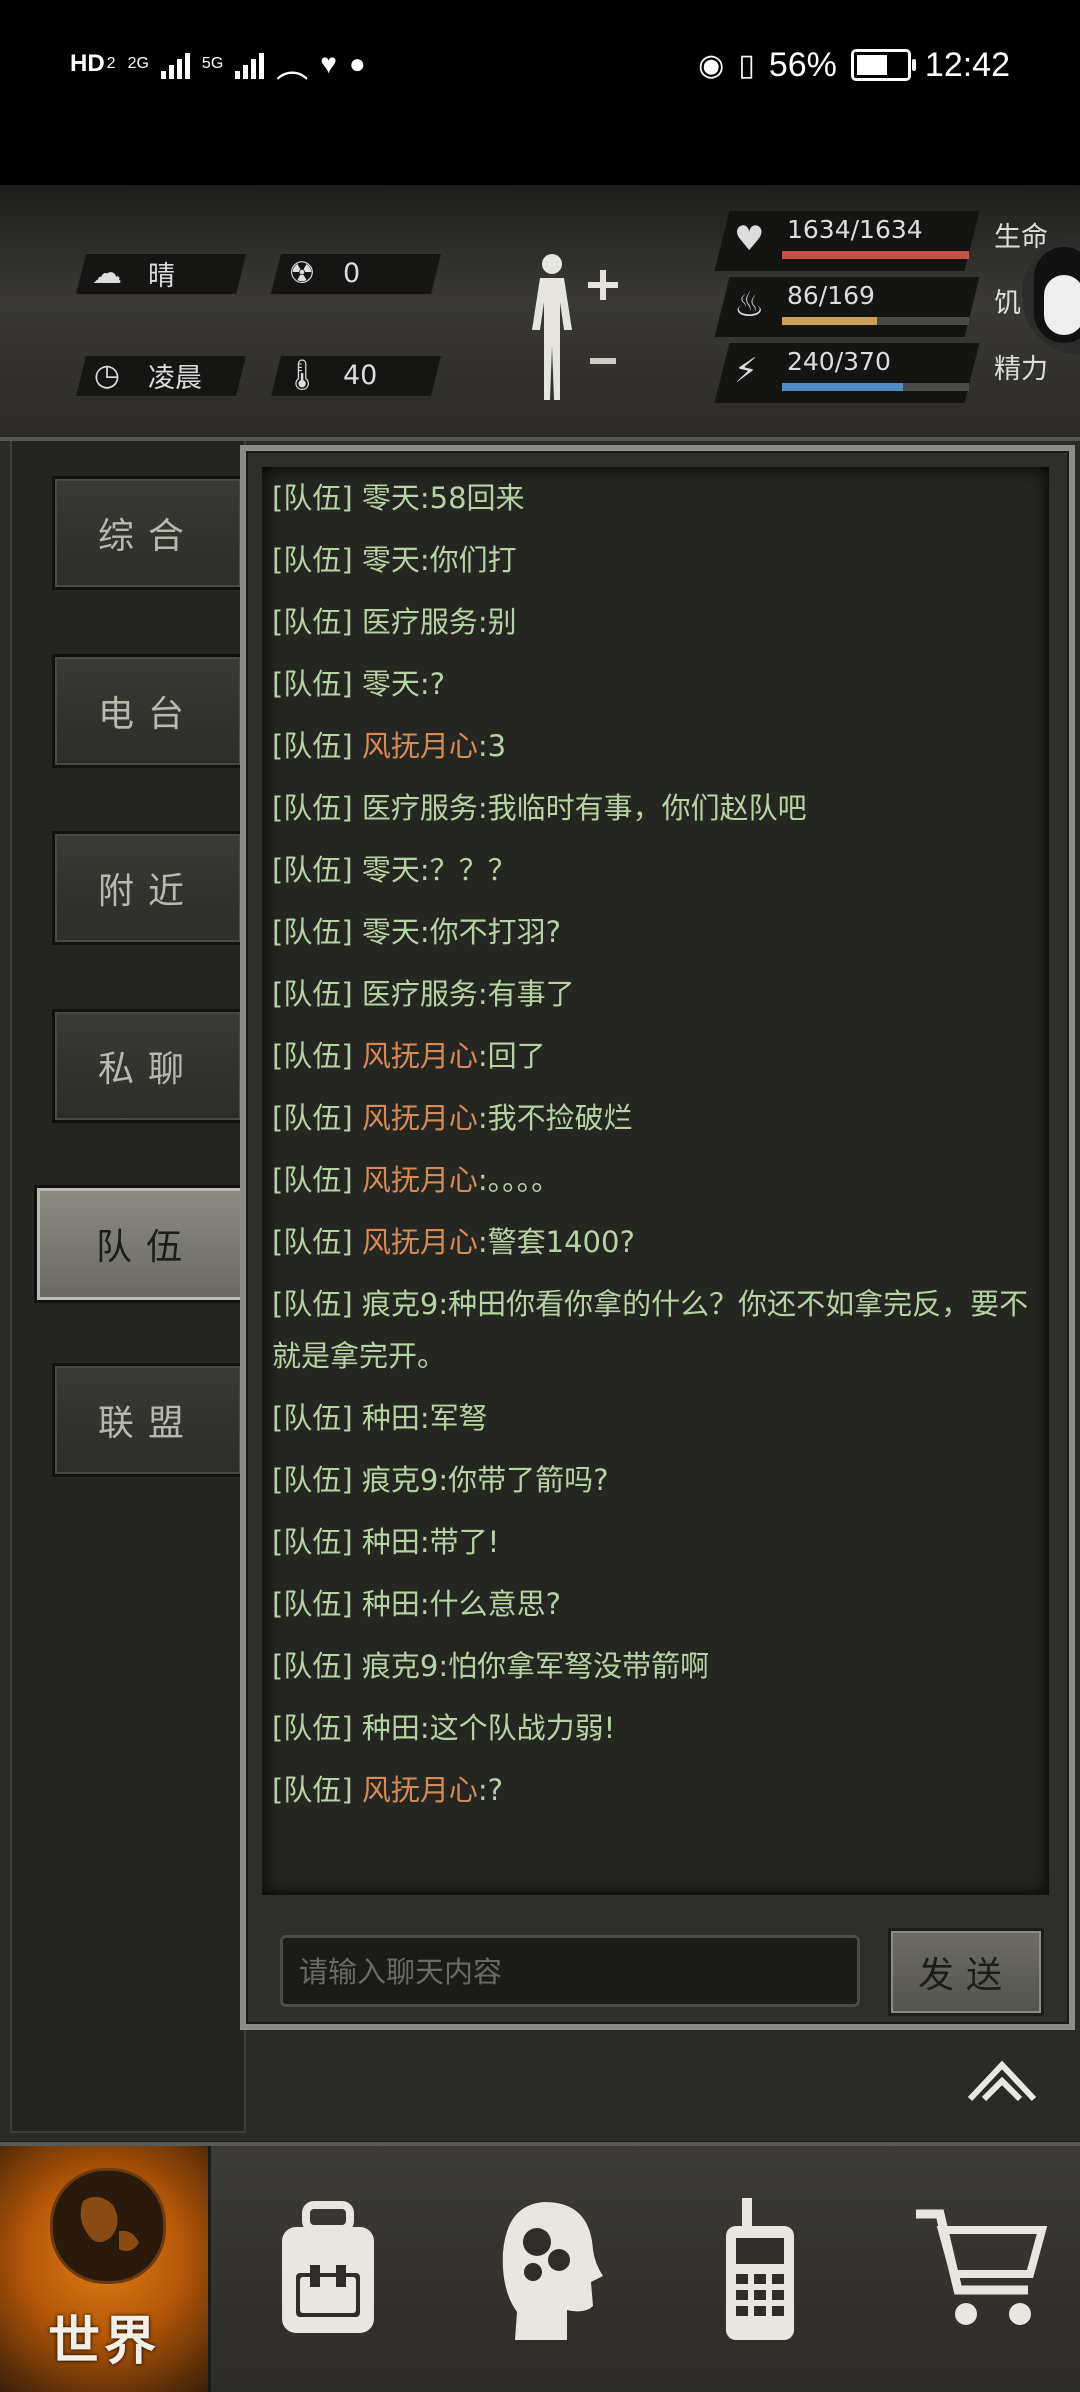 The height and width of the screenshot is (2392, 1080). Describe the element at coordinates (330, 375) in the screenshot. I see `temperature-indicator: 🌡 40` at that location.